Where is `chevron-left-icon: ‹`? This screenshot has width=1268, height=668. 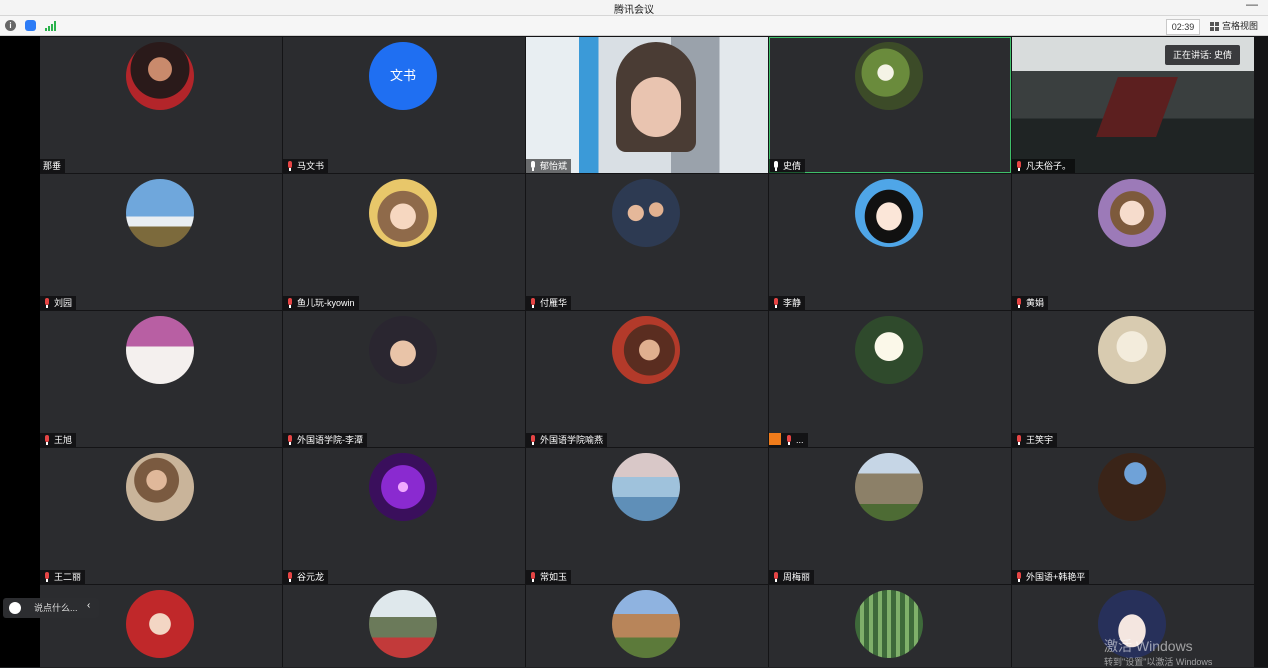 chevron-left-icon: ‹ is located at coordinates (88, 605).